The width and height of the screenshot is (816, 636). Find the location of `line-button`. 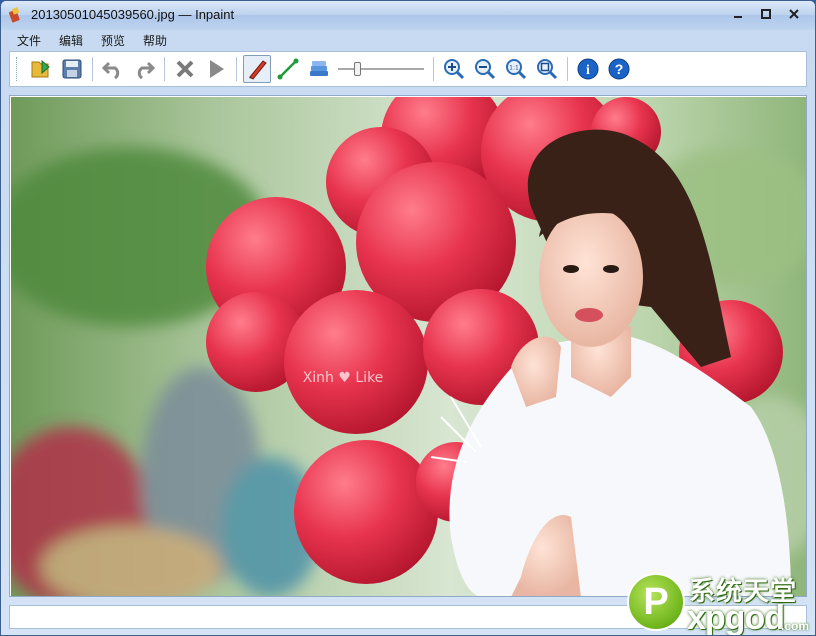

line-button is located at coordinates (288, 69).